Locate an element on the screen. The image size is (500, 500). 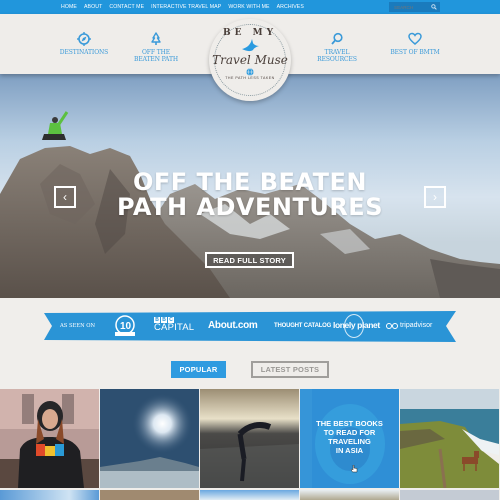
search-input is located at coordinates (412, 7).